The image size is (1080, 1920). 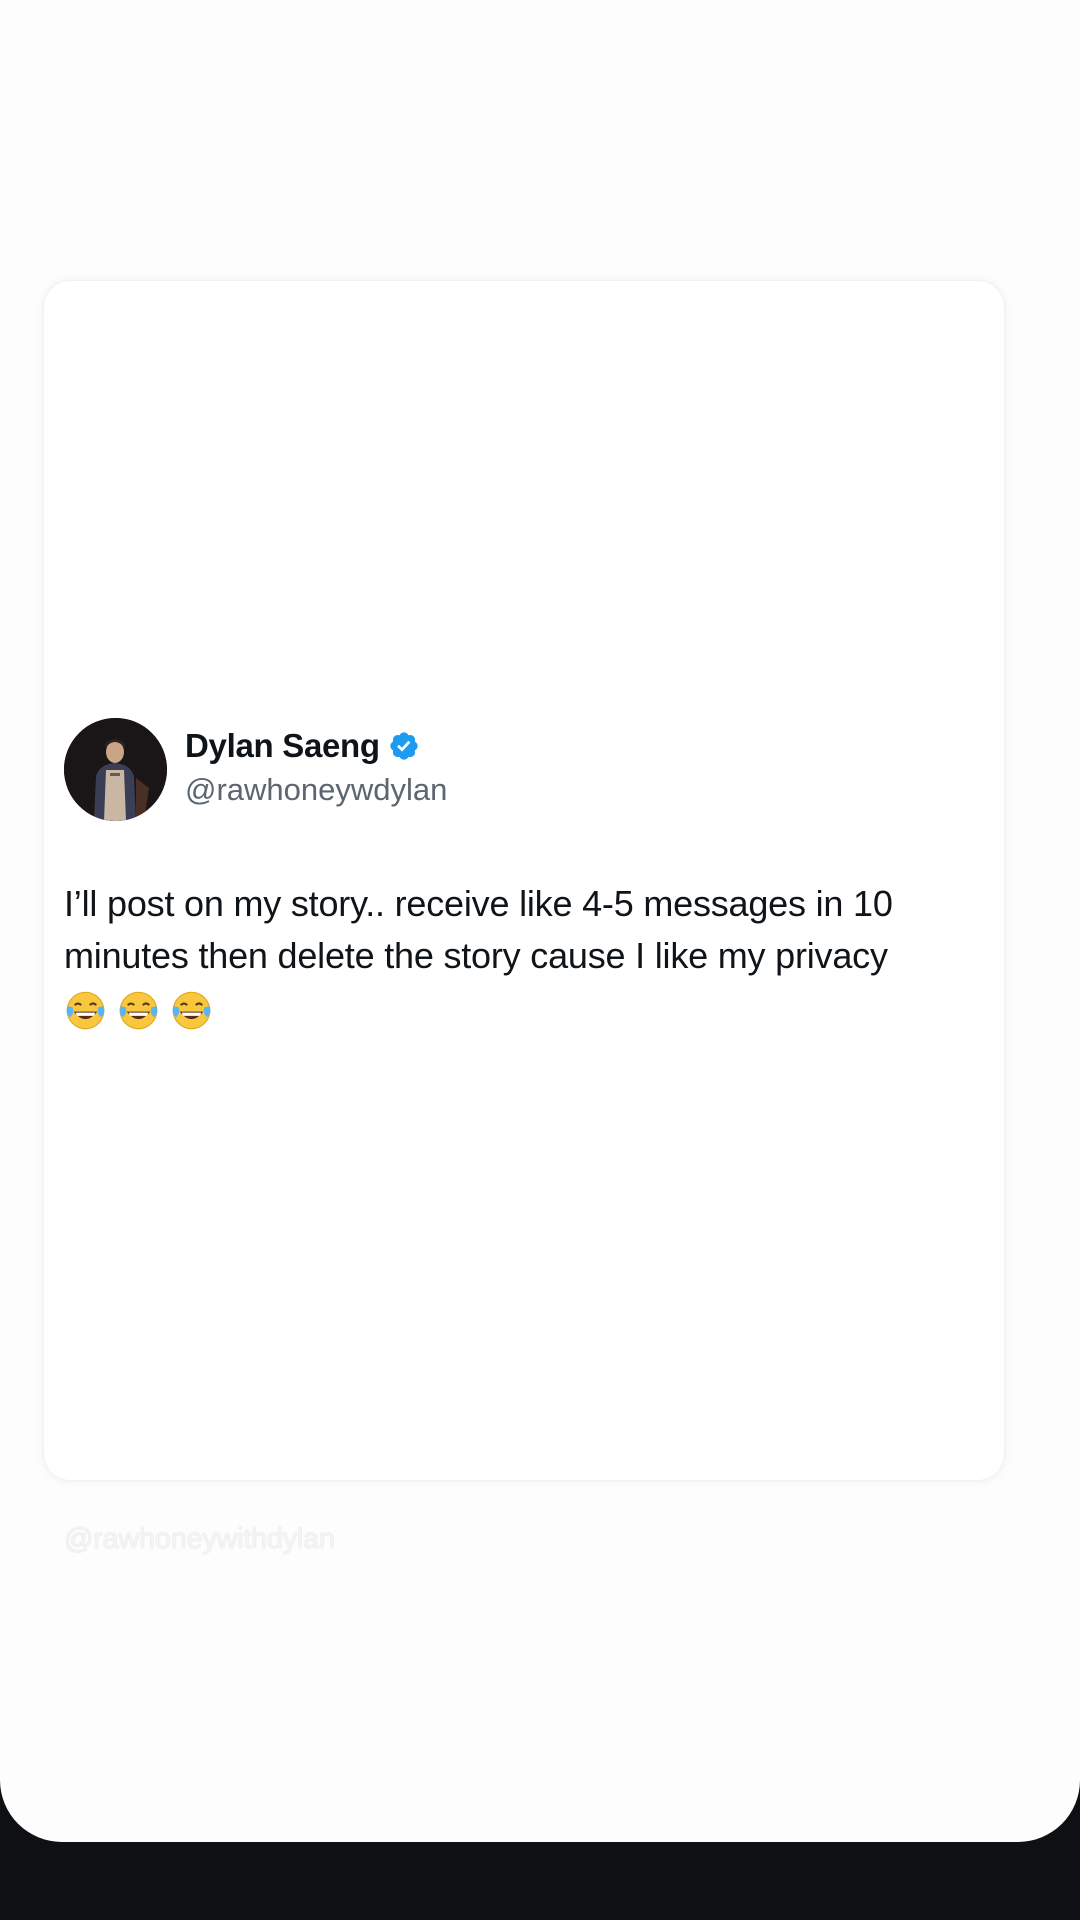 What do you see at coordinates (199, 1539) in the screenshot?
I see `story-caption-handle: @rawhoneywithdylan` at bounding box center [199, 1539].